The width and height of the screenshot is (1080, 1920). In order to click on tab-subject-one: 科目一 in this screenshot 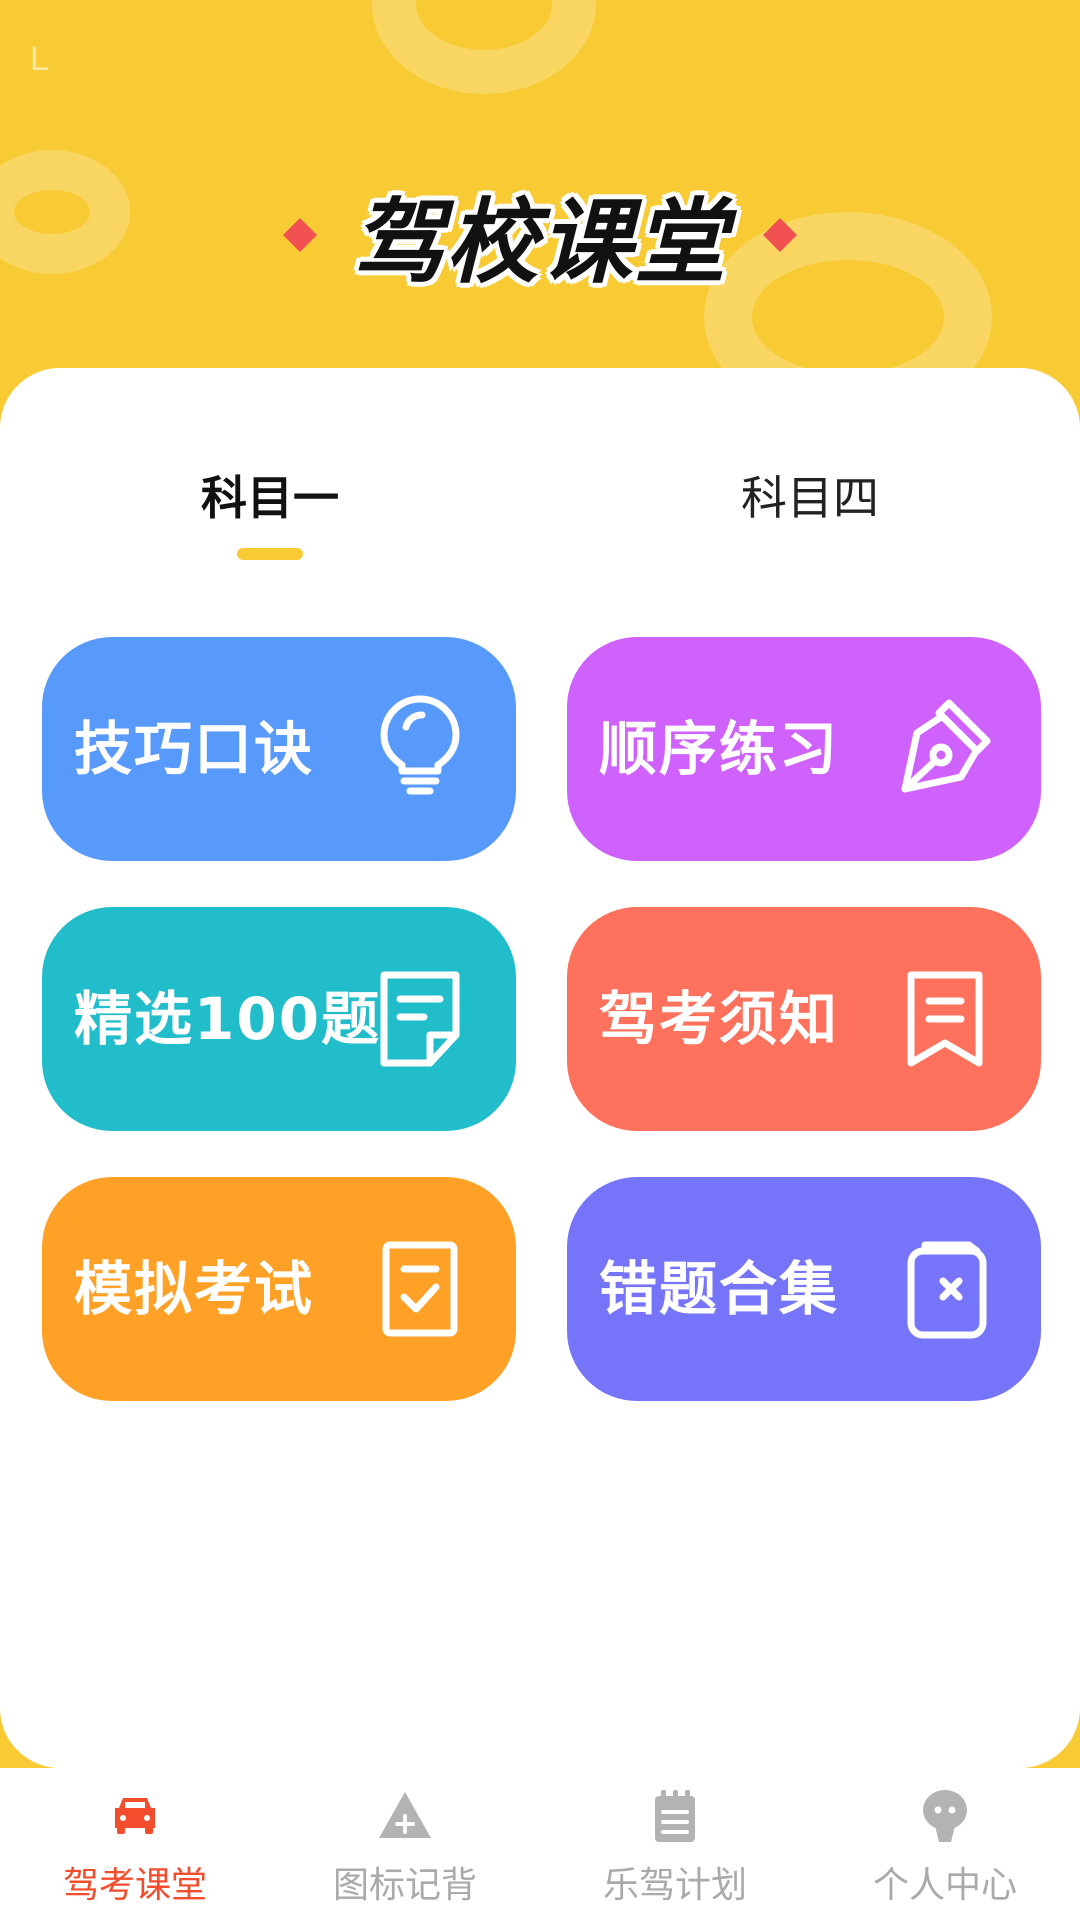, I will do `click(270, 495)`.